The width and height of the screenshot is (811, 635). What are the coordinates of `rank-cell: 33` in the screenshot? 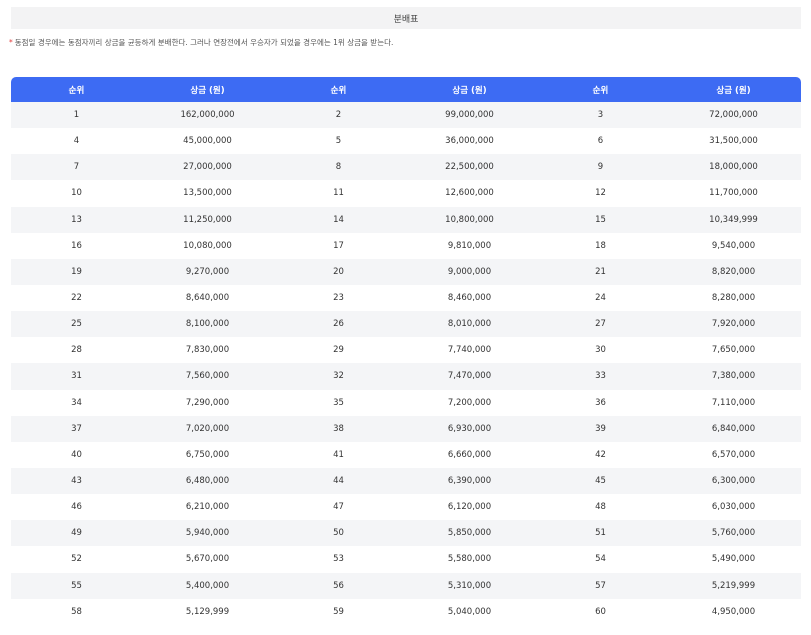 It's located at (600, 376).